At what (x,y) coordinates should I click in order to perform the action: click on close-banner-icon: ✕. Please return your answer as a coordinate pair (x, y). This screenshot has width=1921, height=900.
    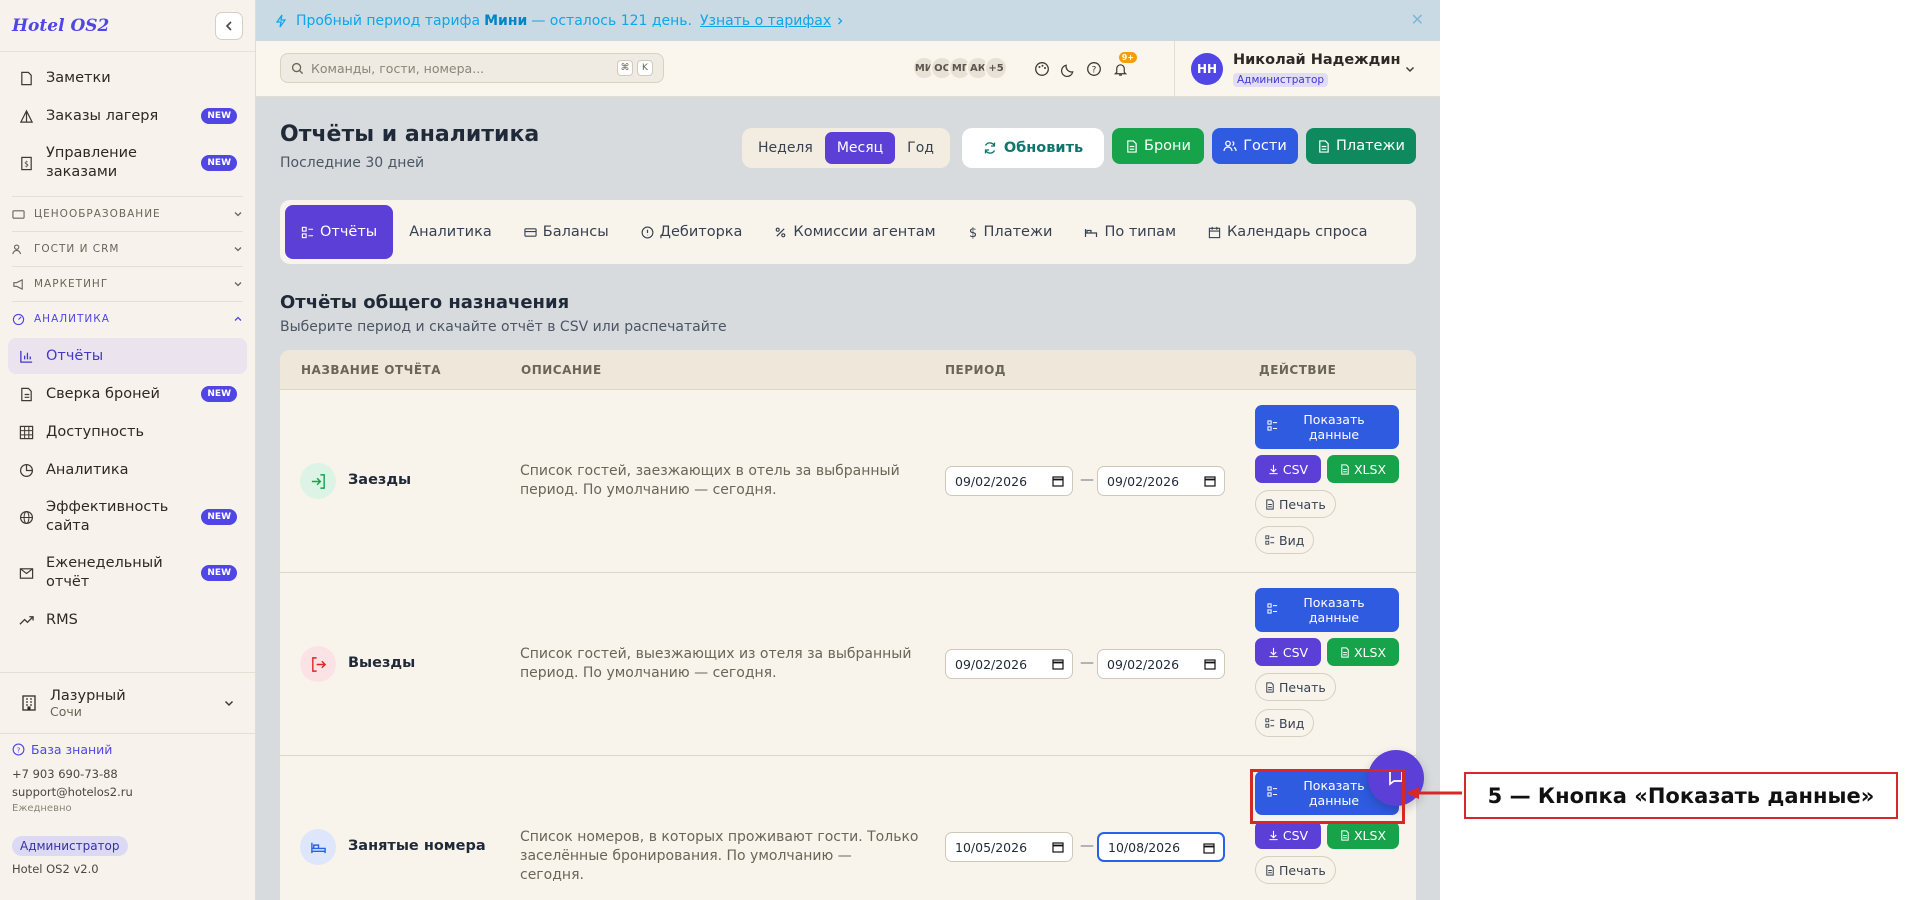
    Looking at the image, I should click on (1417, 19).